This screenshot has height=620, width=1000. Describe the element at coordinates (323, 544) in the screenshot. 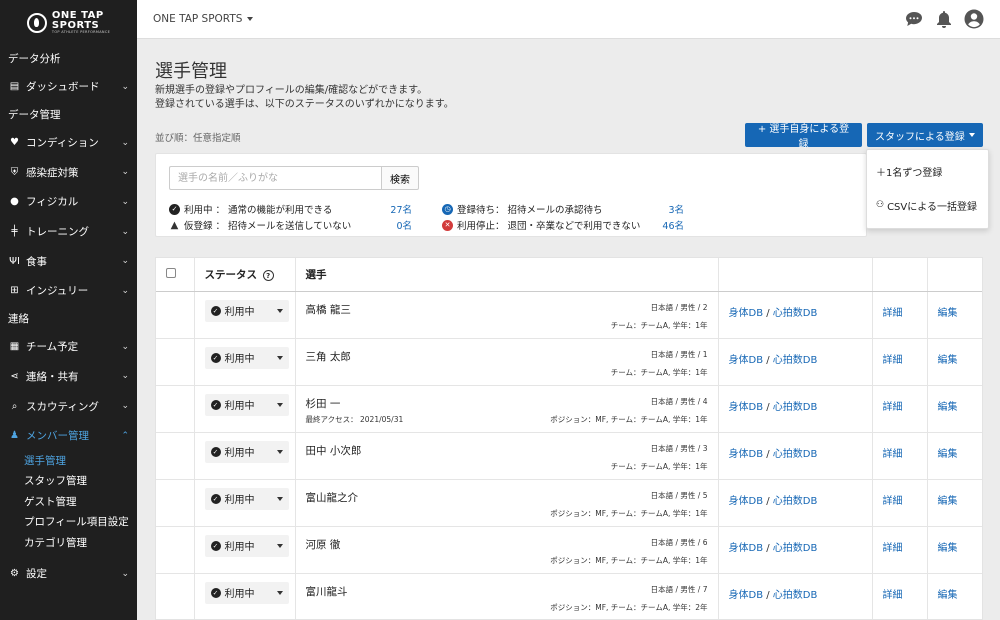

I see `player-name: 河原 徹` at that location.